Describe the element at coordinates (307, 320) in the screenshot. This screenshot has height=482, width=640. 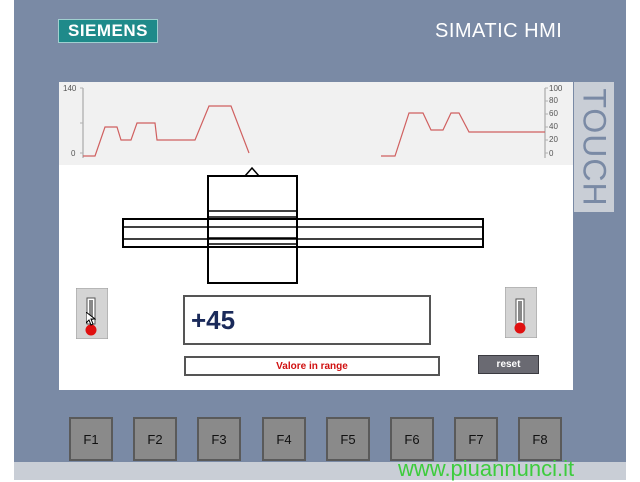
I see `value-display: +45` at that location.